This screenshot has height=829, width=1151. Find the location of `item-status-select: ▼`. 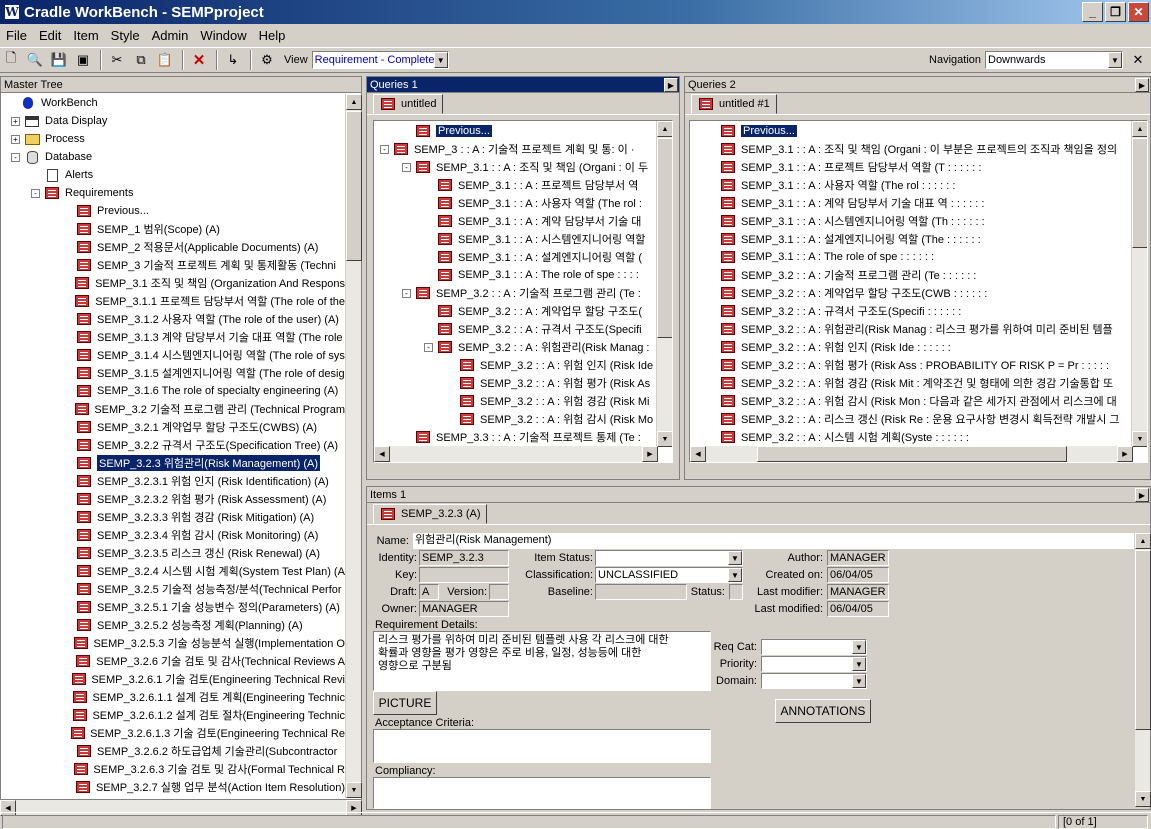

item-status-select: ▼ is located at coordinates (669, 558).